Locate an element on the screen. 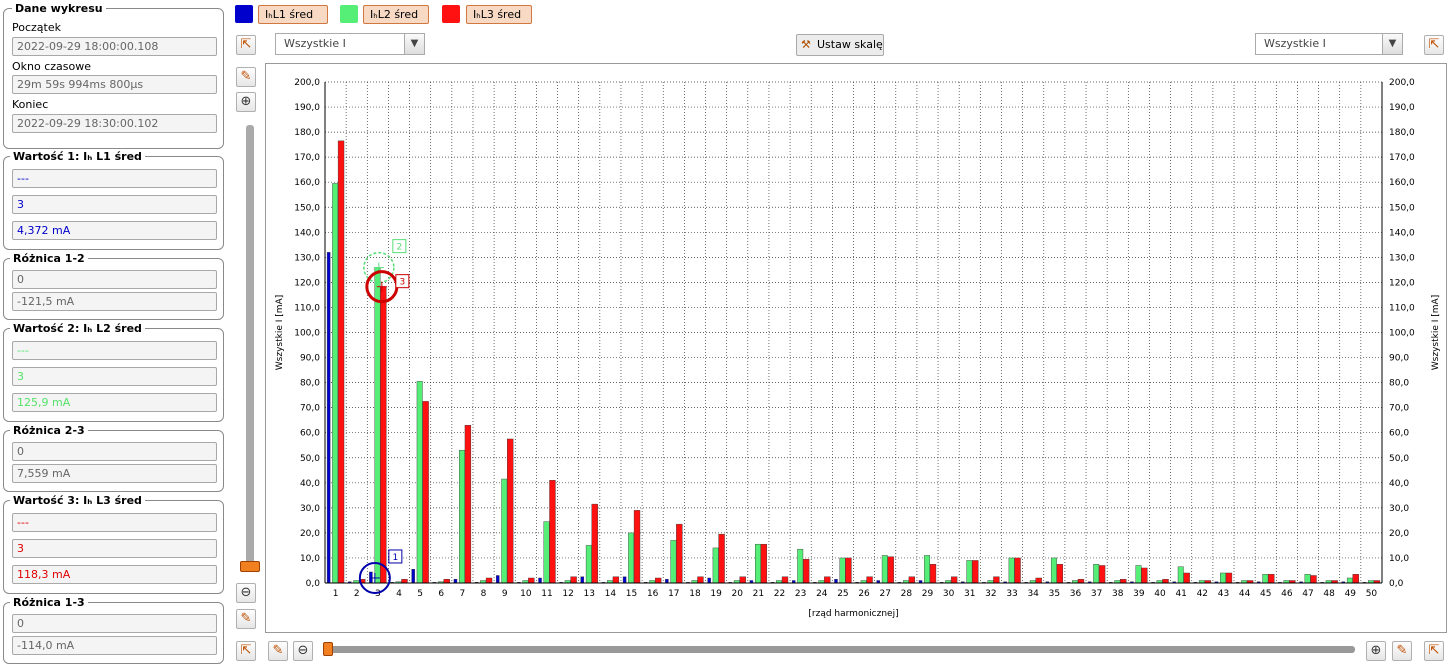 The width and height of the screenshot is (1450, 666). l3-legend-button: IₕL3 śred is located at coordinates (499, 14).